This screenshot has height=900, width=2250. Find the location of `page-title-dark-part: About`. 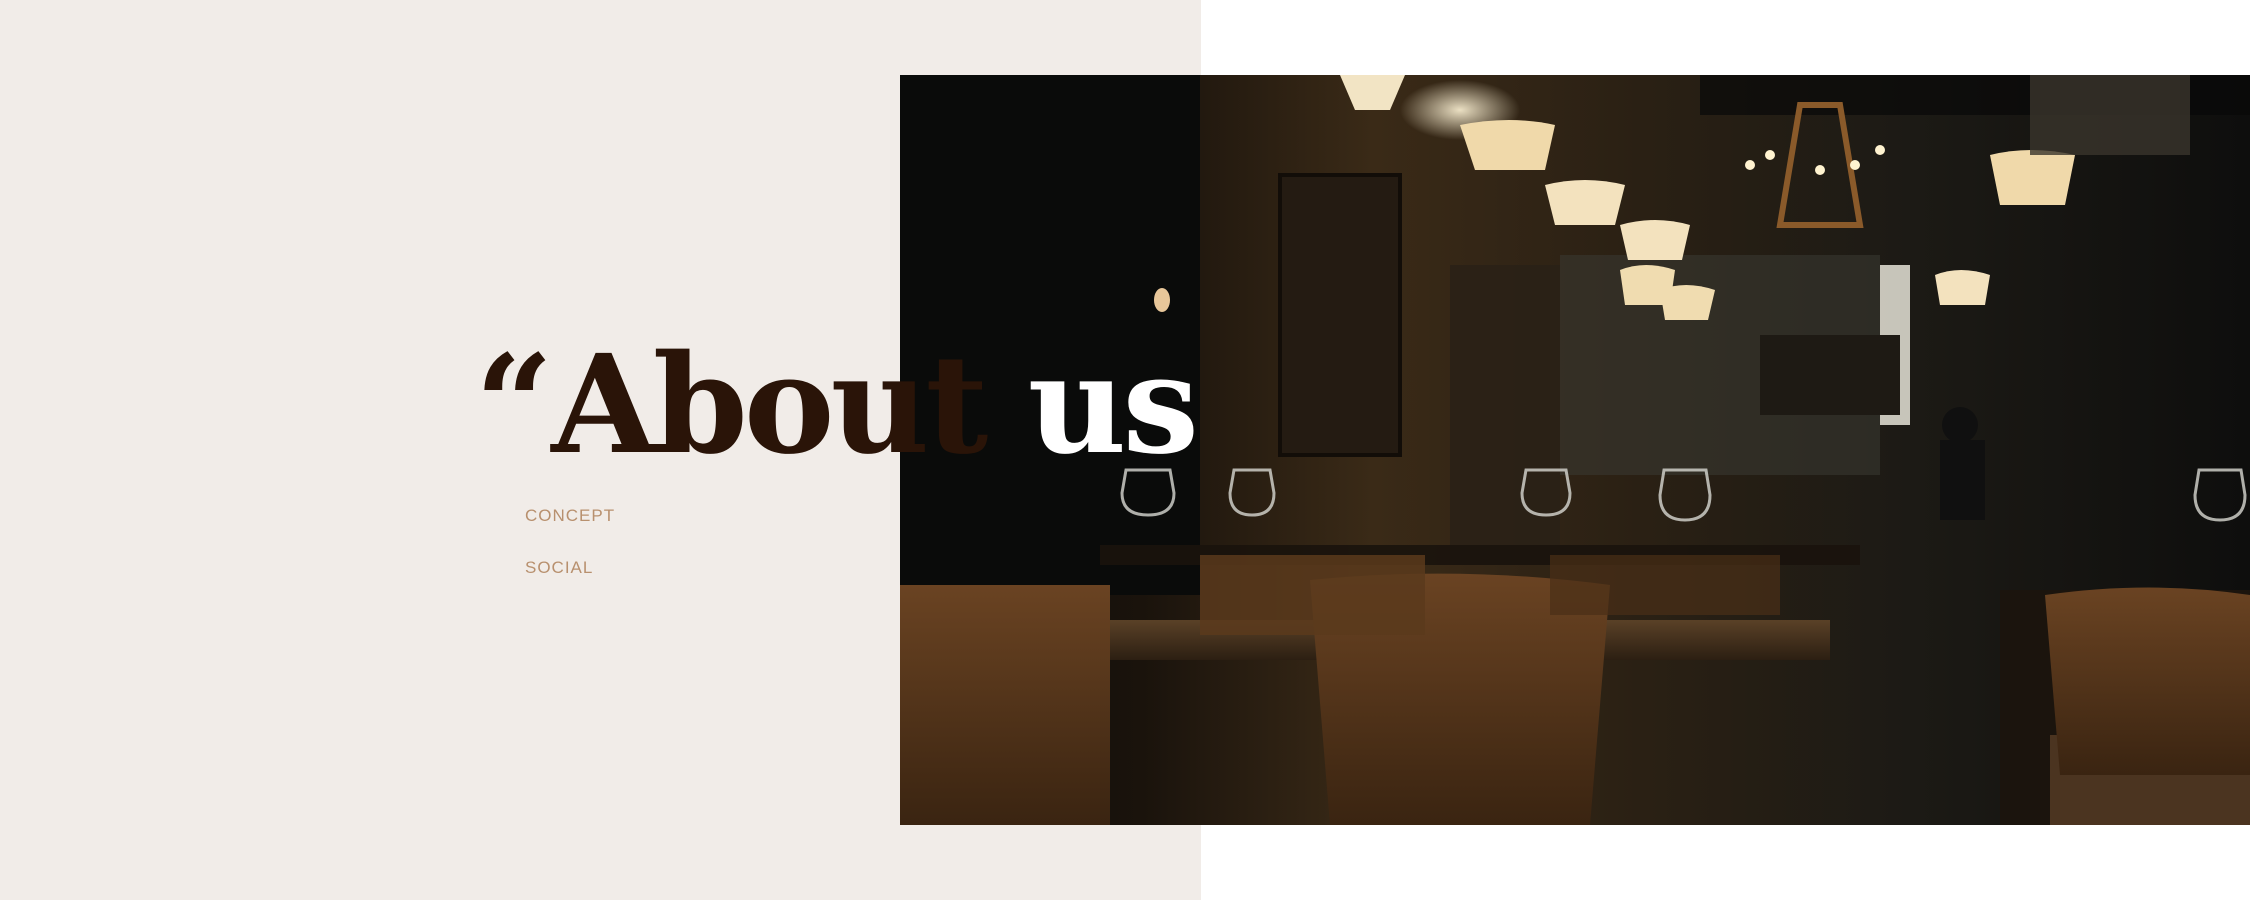

page-title-dark-part: About is located at coordinates (789, 405).